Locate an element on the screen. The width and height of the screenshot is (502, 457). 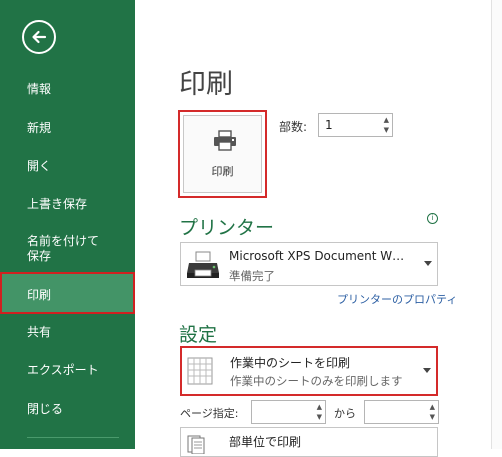
printer-properties-link: プリンターのプロパティ is located at coordinates (397, 299).